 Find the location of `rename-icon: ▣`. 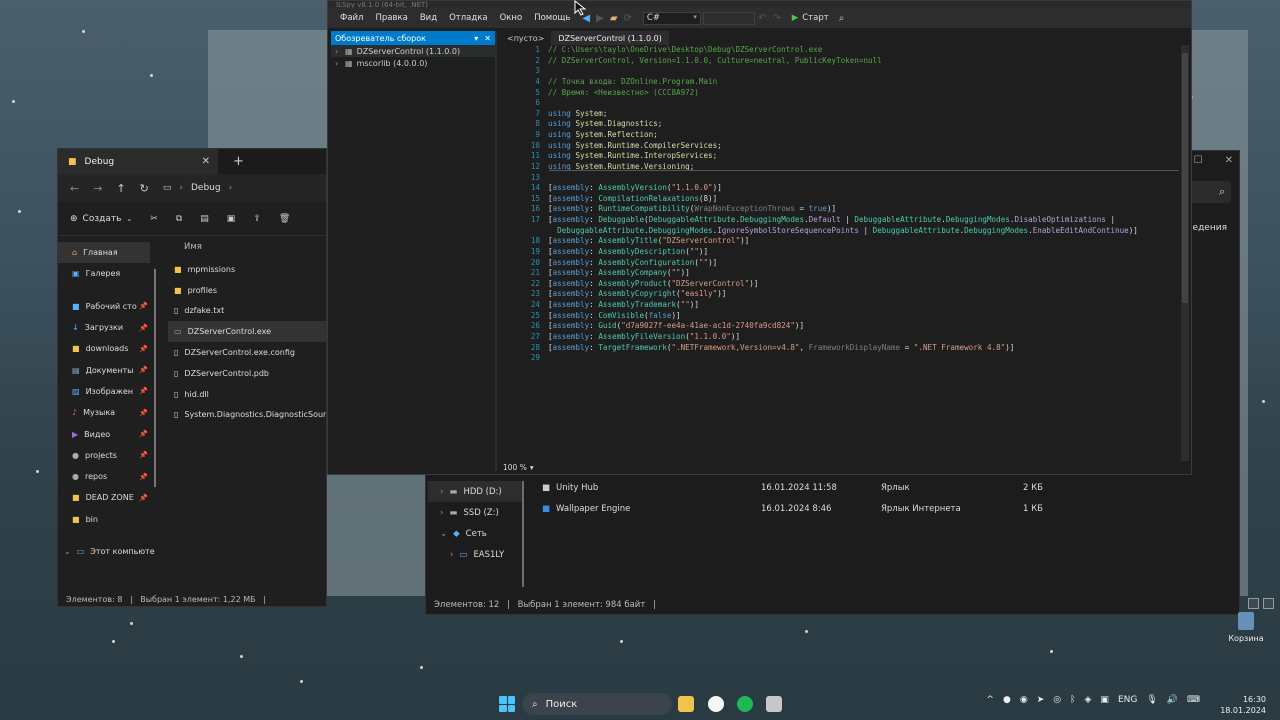

rename-icon: ▣ is located at coordinates (231, 219).